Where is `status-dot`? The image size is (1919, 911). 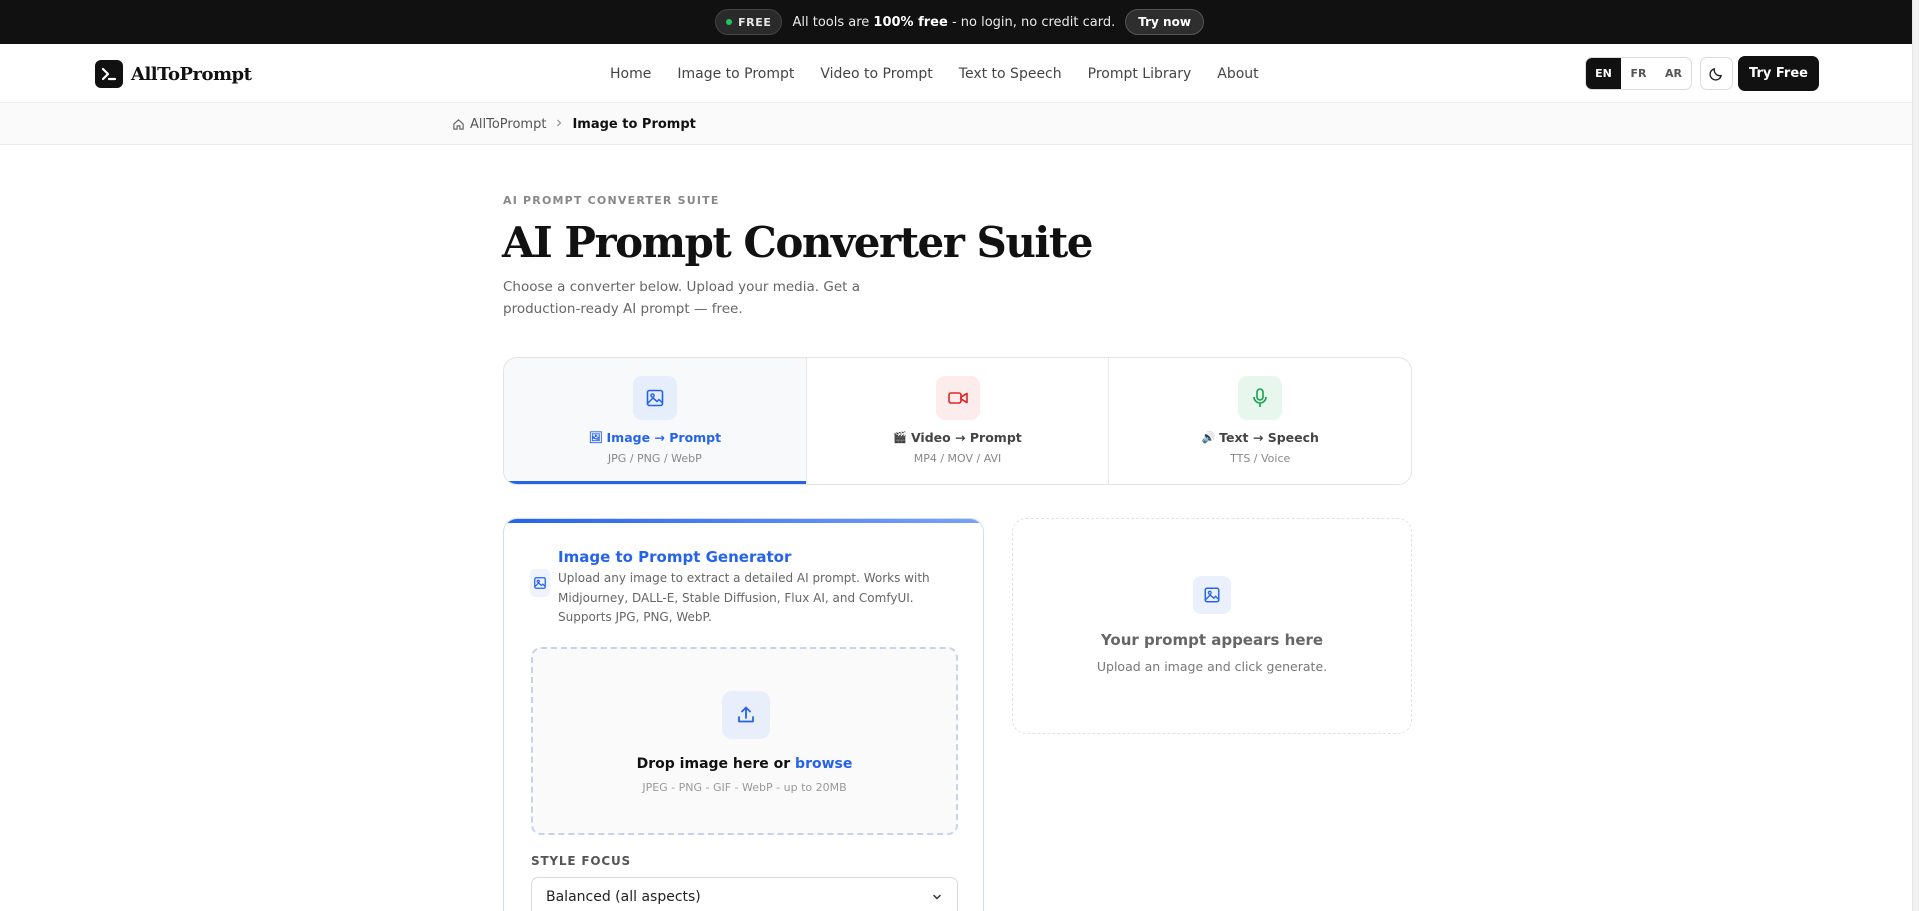
status-dot is located at coordinates (729, 22).